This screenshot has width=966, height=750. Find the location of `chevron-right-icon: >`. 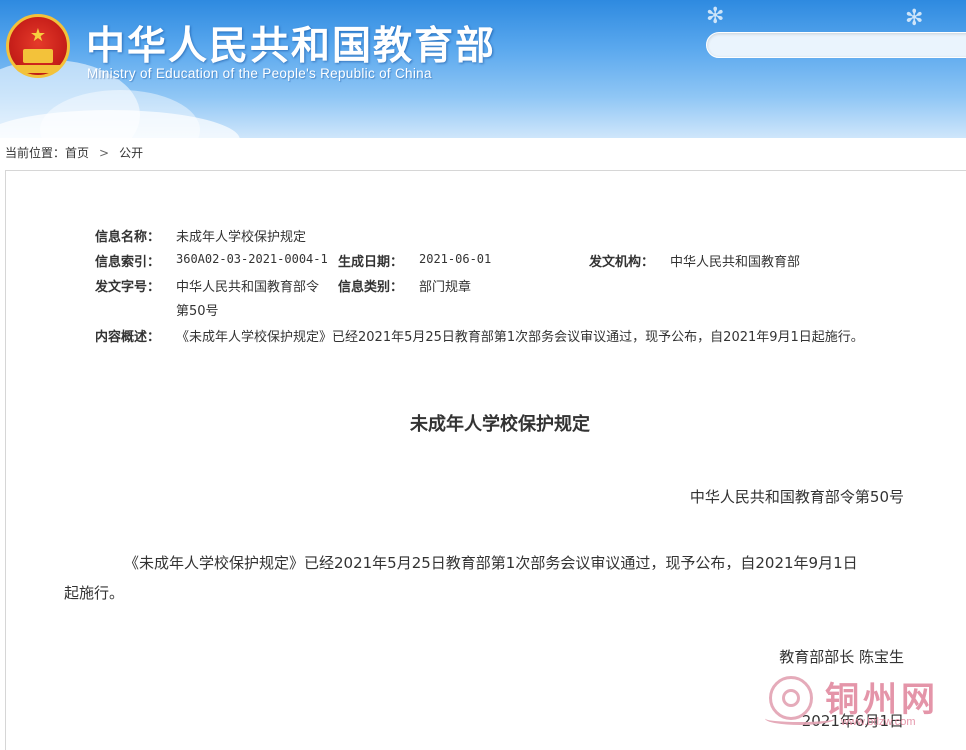

chevron-right-icon: > is located at coordinates (104, 153).